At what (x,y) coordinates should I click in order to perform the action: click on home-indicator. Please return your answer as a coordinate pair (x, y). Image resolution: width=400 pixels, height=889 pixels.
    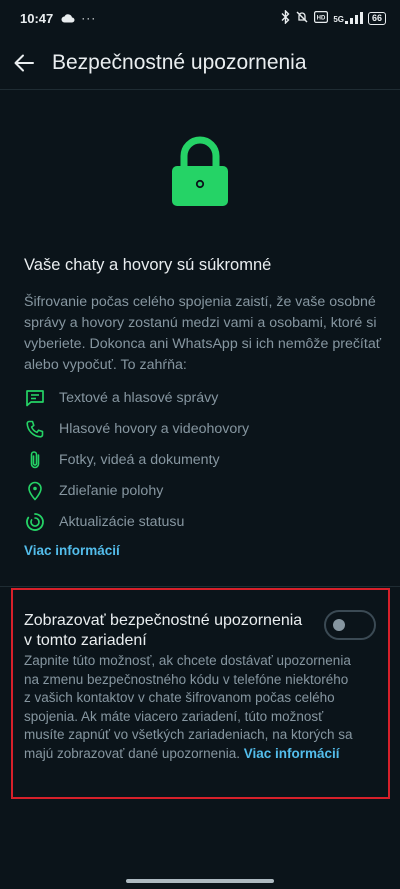
    Looking at the image, I should click on (200, 881).